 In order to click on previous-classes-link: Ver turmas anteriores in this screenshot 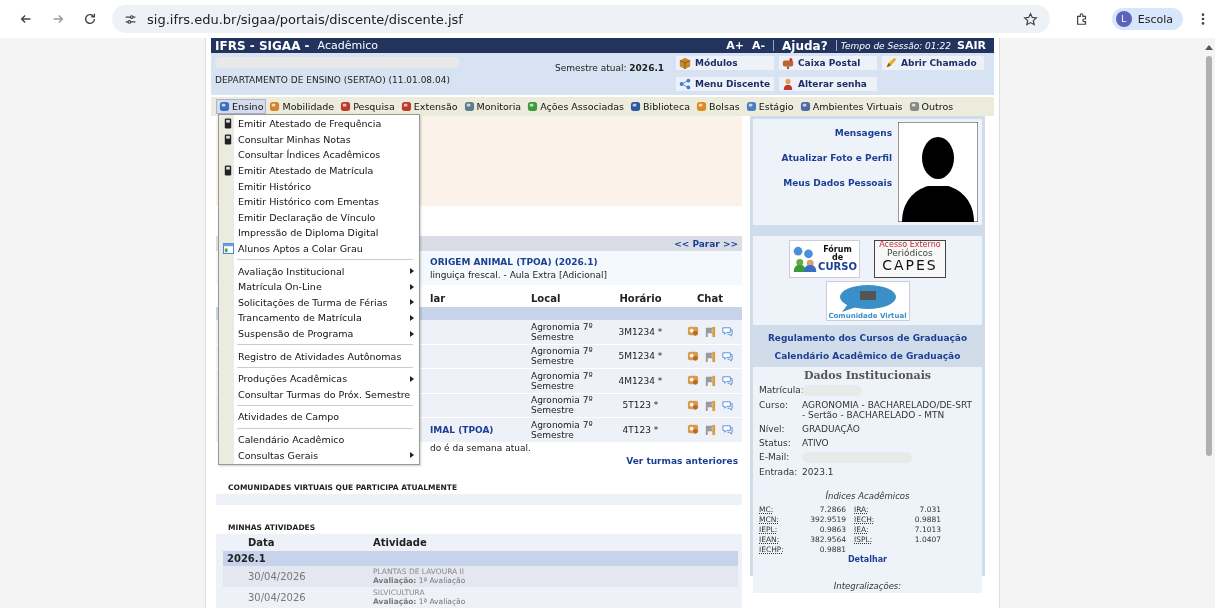, I will do `click(682, 460)`.